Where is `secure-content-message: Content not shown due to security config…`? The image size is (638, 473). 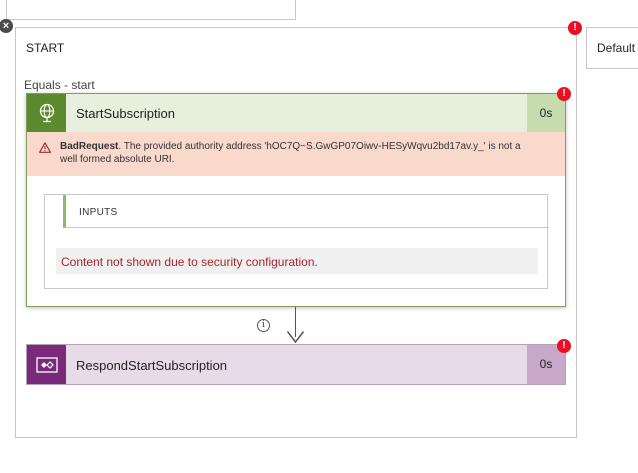
secure-content-message: Content not shown due to security config… is located at coordinates (189, 262).